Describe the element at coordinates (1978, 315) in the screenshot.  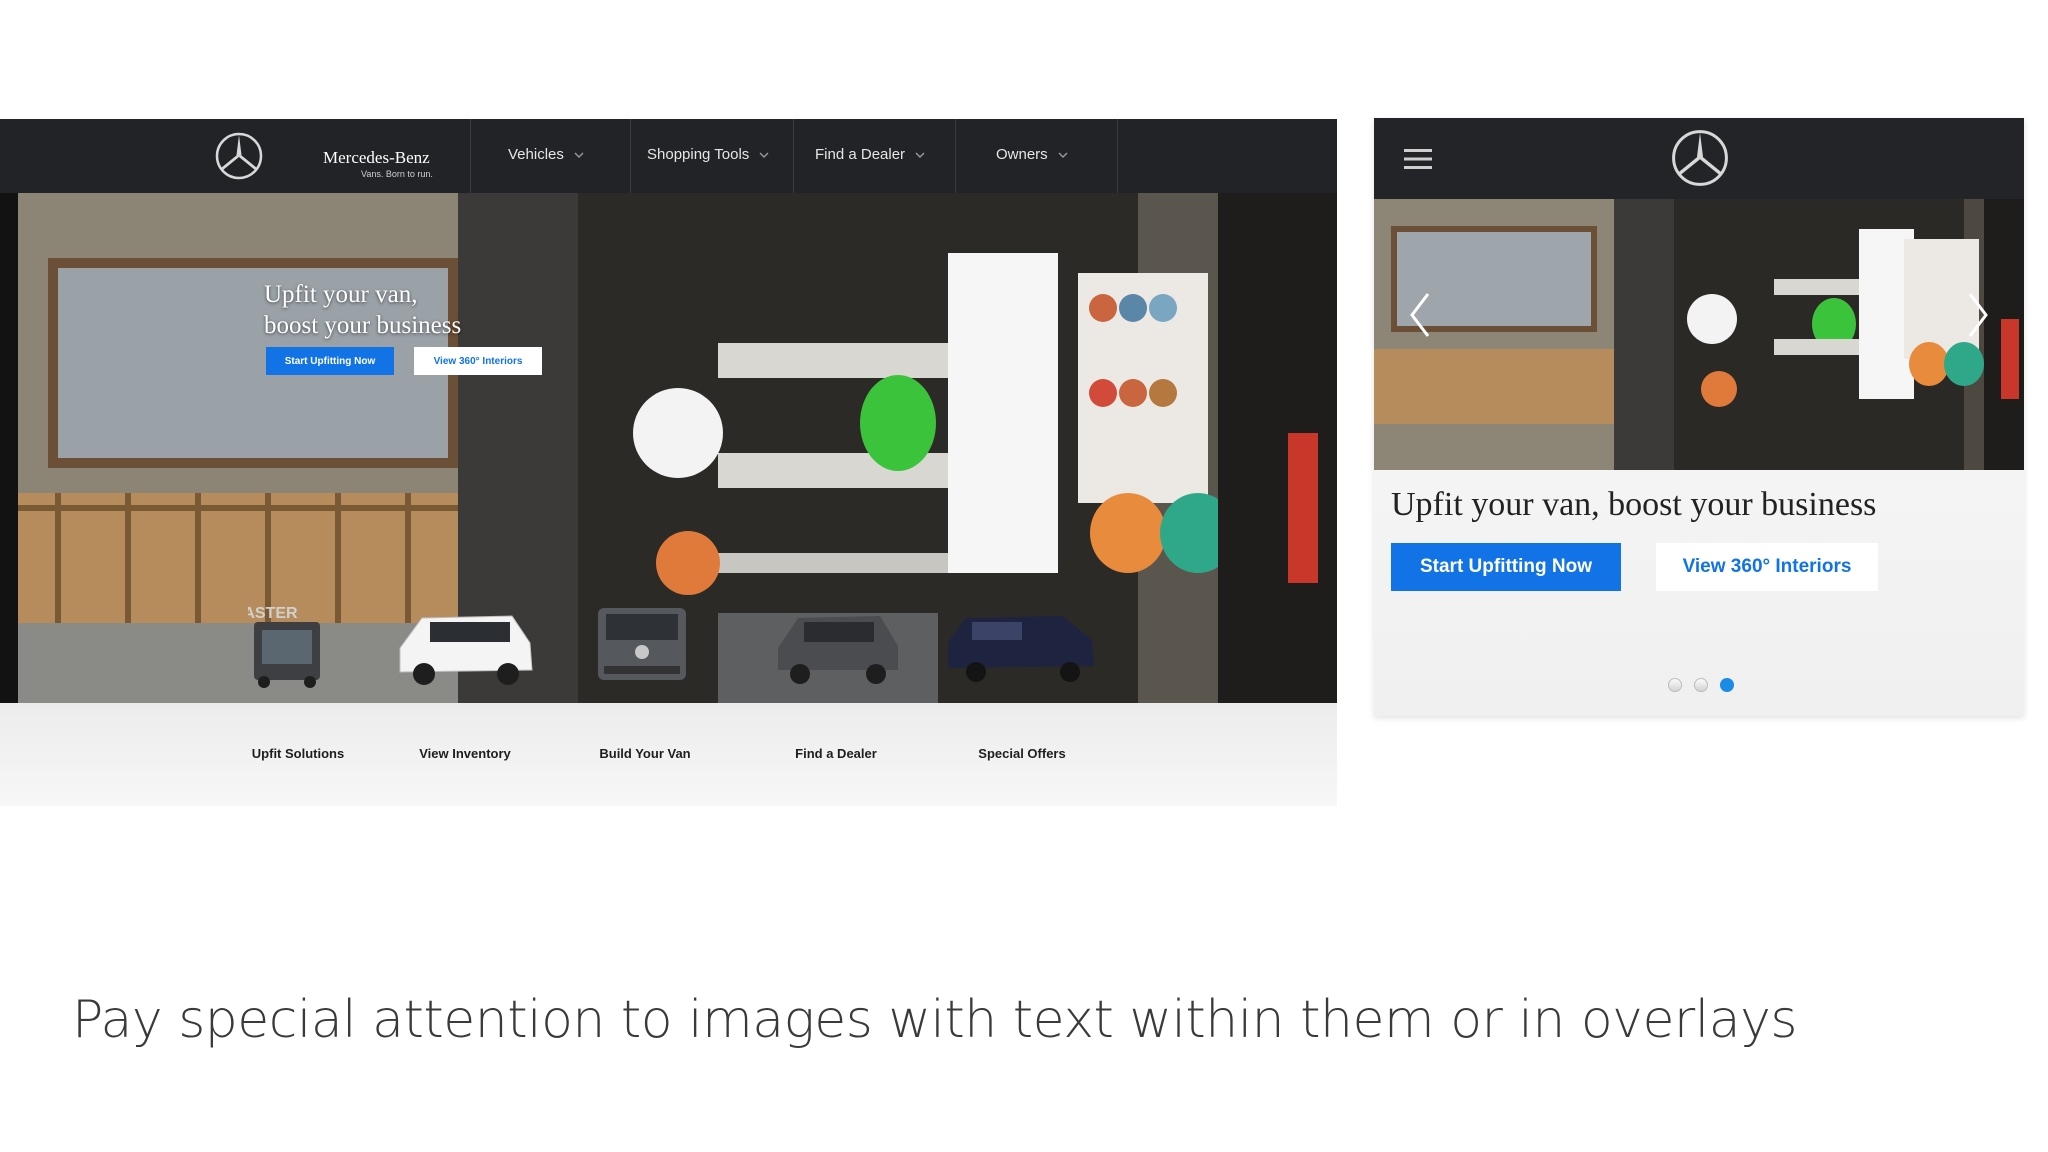
I see `chevron-right-icon` at that location.